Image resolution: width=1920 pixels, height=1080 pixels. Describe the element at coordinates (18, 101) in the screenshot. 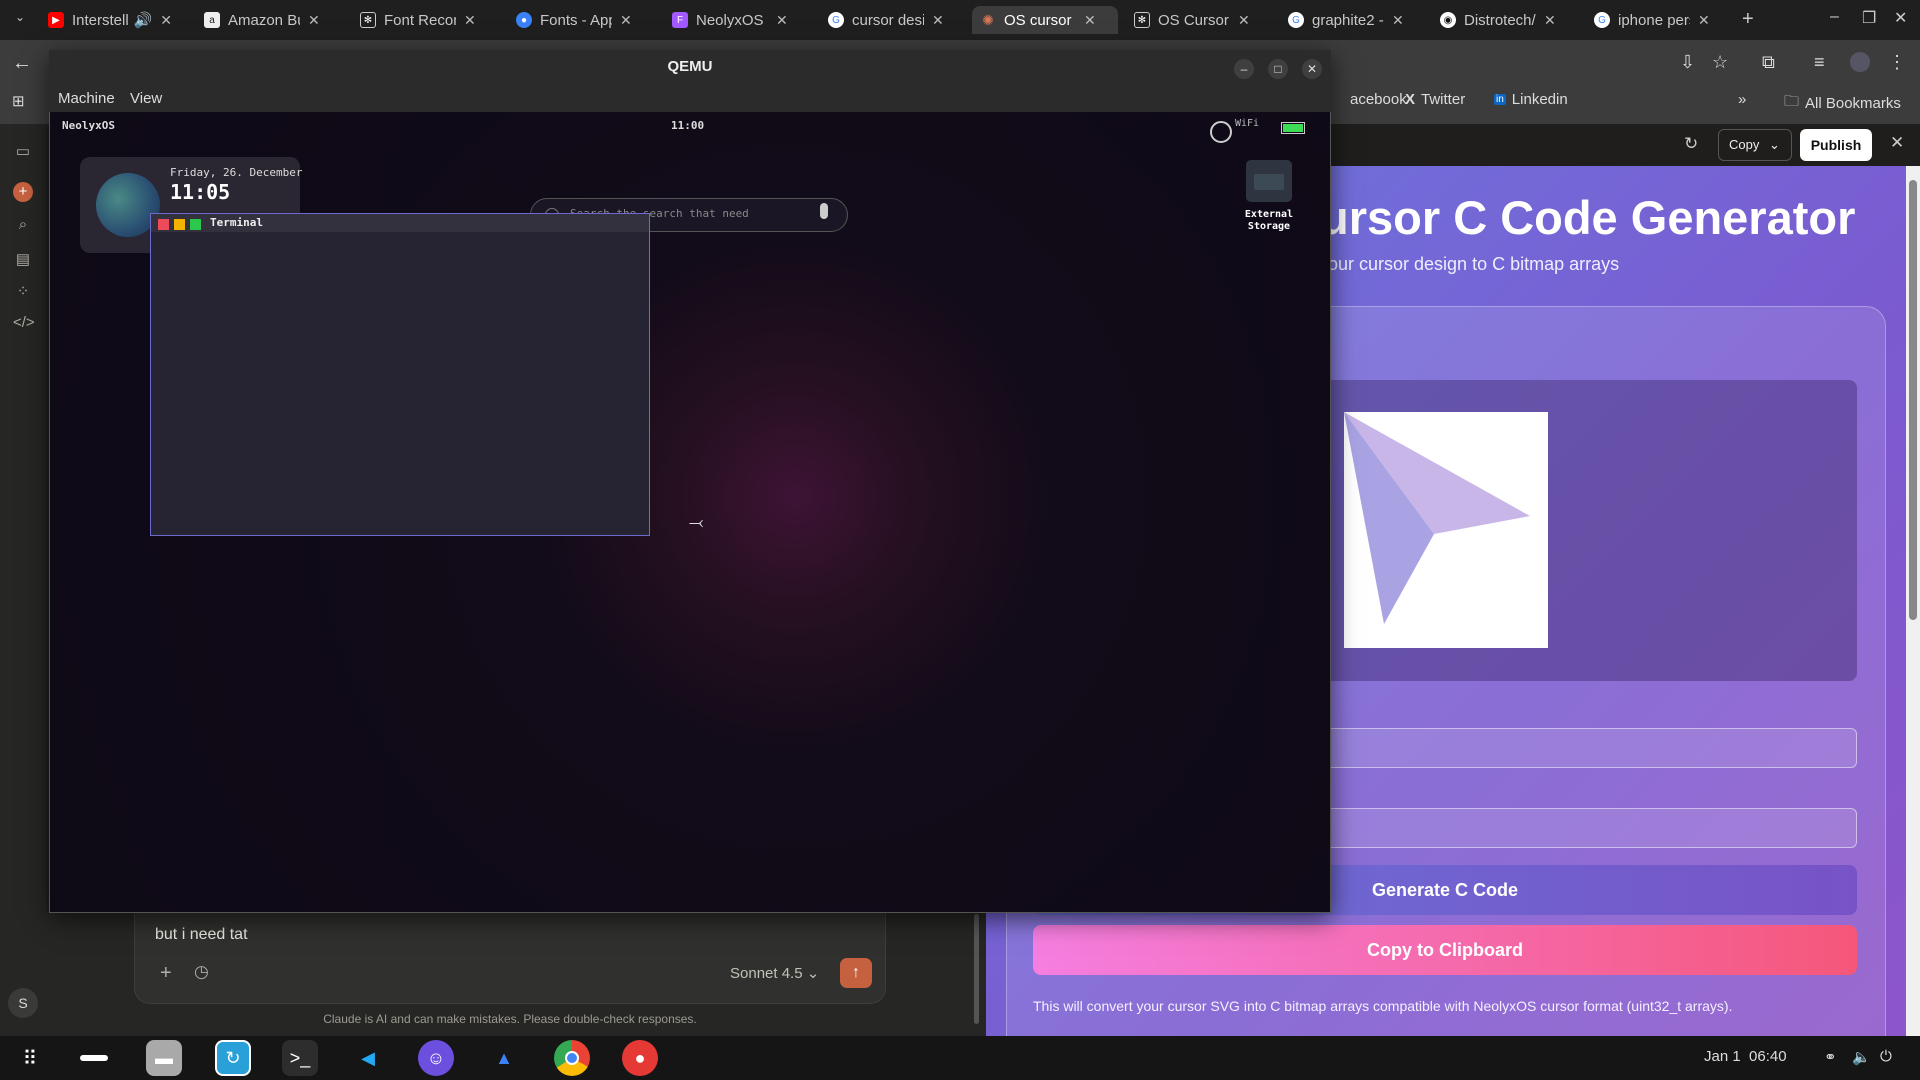

I see `apps-grid-icon: ⊞` at that location.